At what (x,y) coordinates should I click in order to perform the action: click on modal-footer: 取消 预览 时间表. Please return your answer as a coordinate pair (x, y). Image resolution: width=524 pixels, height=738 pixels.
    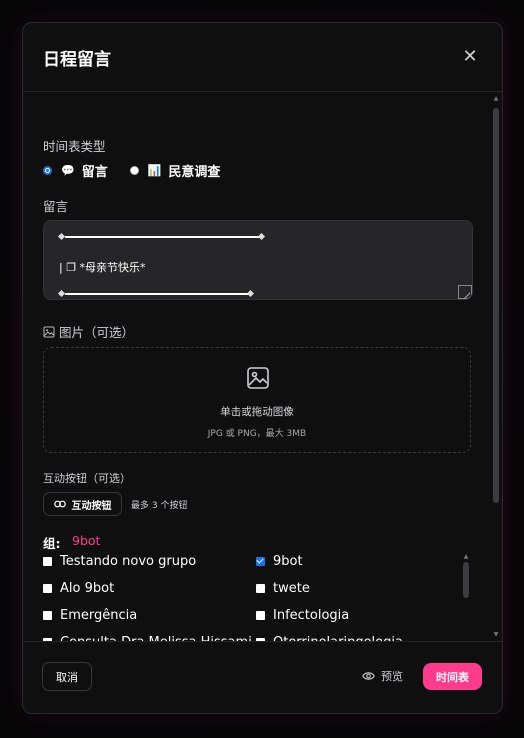
    Looking at the image, I should click on (262, 677).